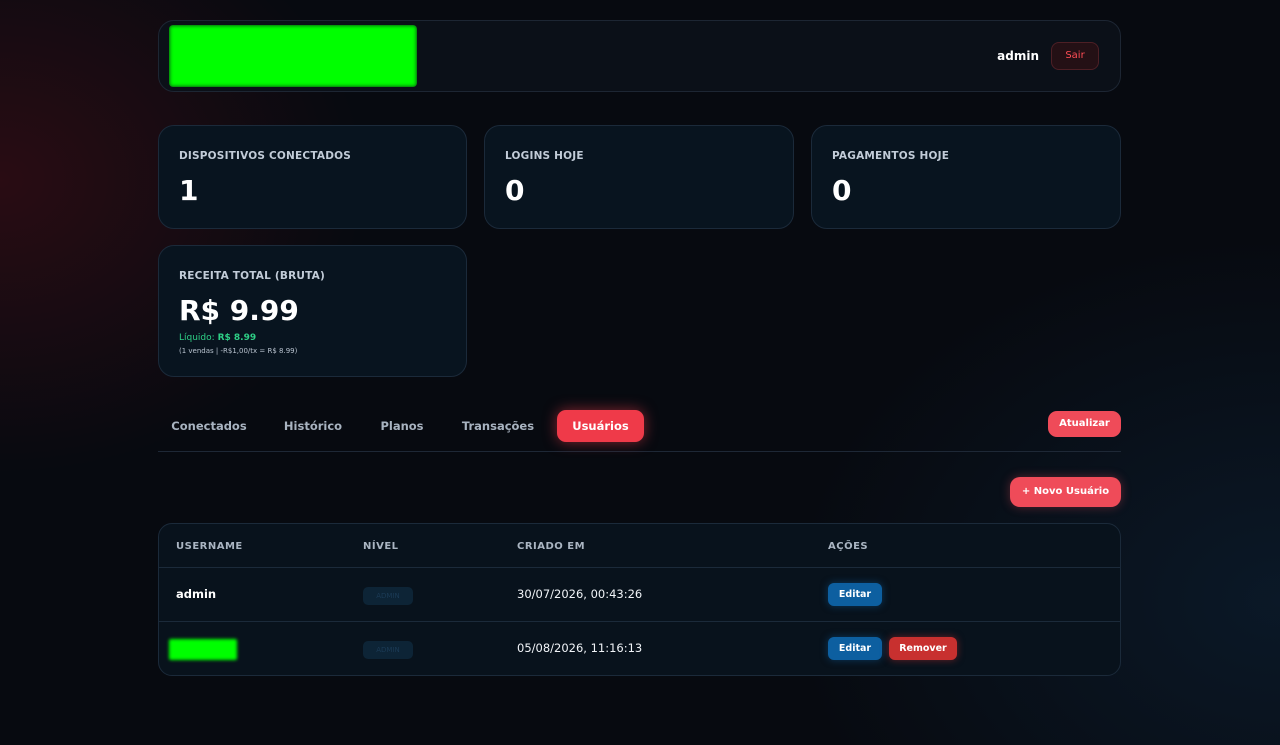 The image size is (1280, 745). What do you see at coordinates (639, 56) in the screenshot?
I see `header-bar: admin Sair` at bounding box center [639, 56].